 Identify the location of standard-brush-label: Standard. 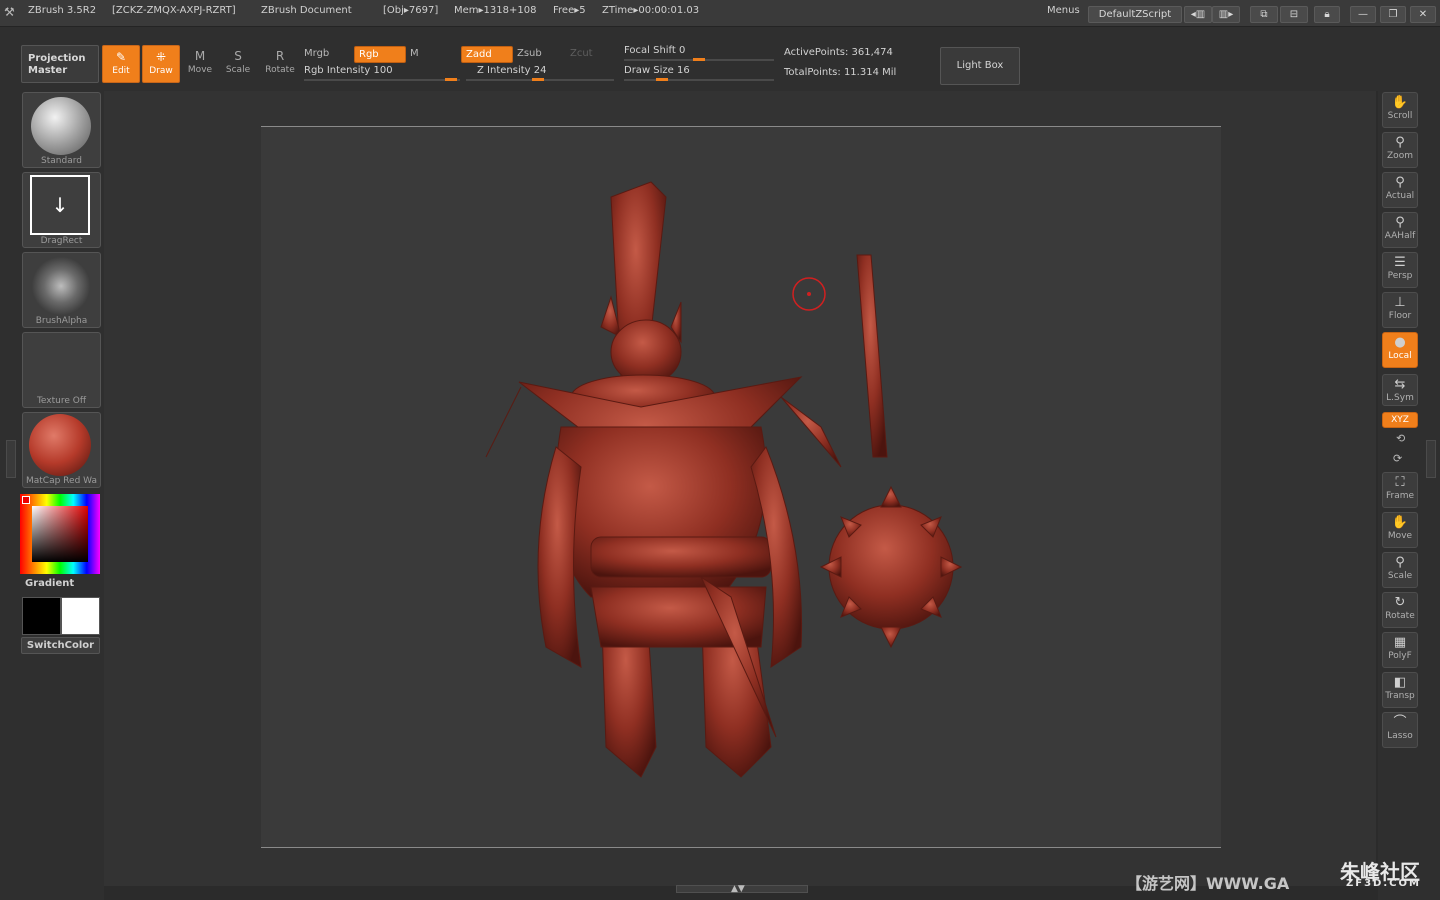
(61, 161).